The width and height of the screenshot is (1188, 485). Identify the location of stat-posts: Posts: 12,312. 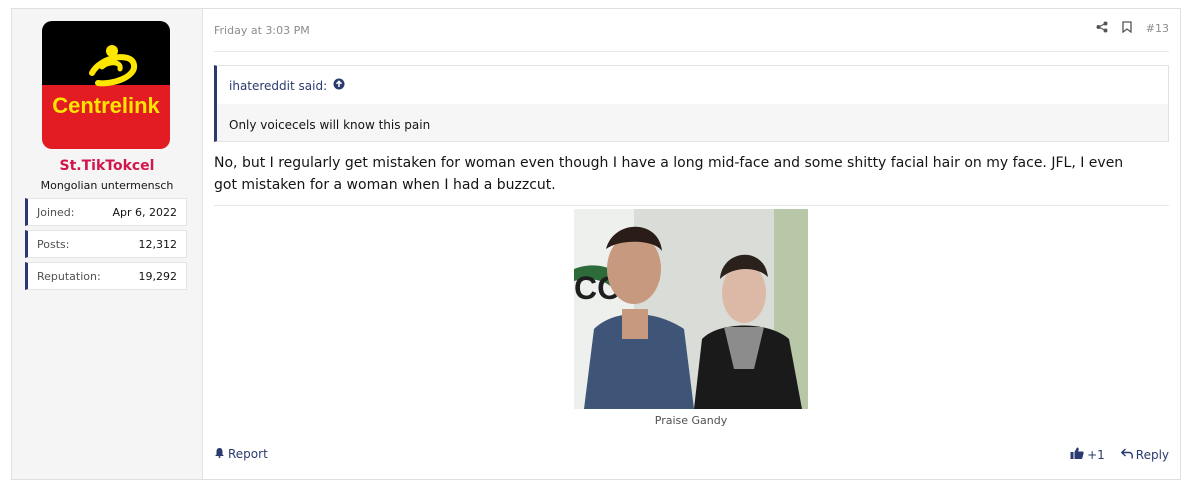
(106, 244).